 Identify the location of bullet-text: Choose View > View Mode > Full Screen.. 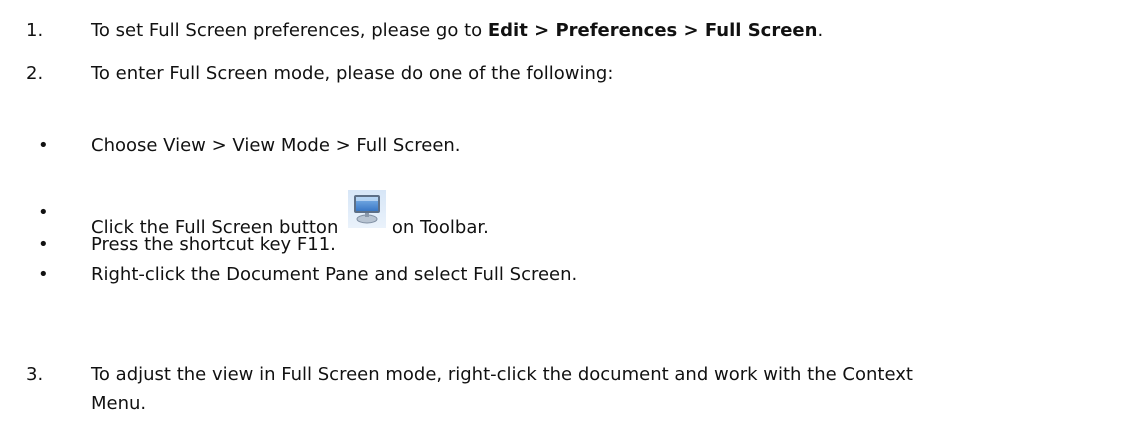
(276, 145).